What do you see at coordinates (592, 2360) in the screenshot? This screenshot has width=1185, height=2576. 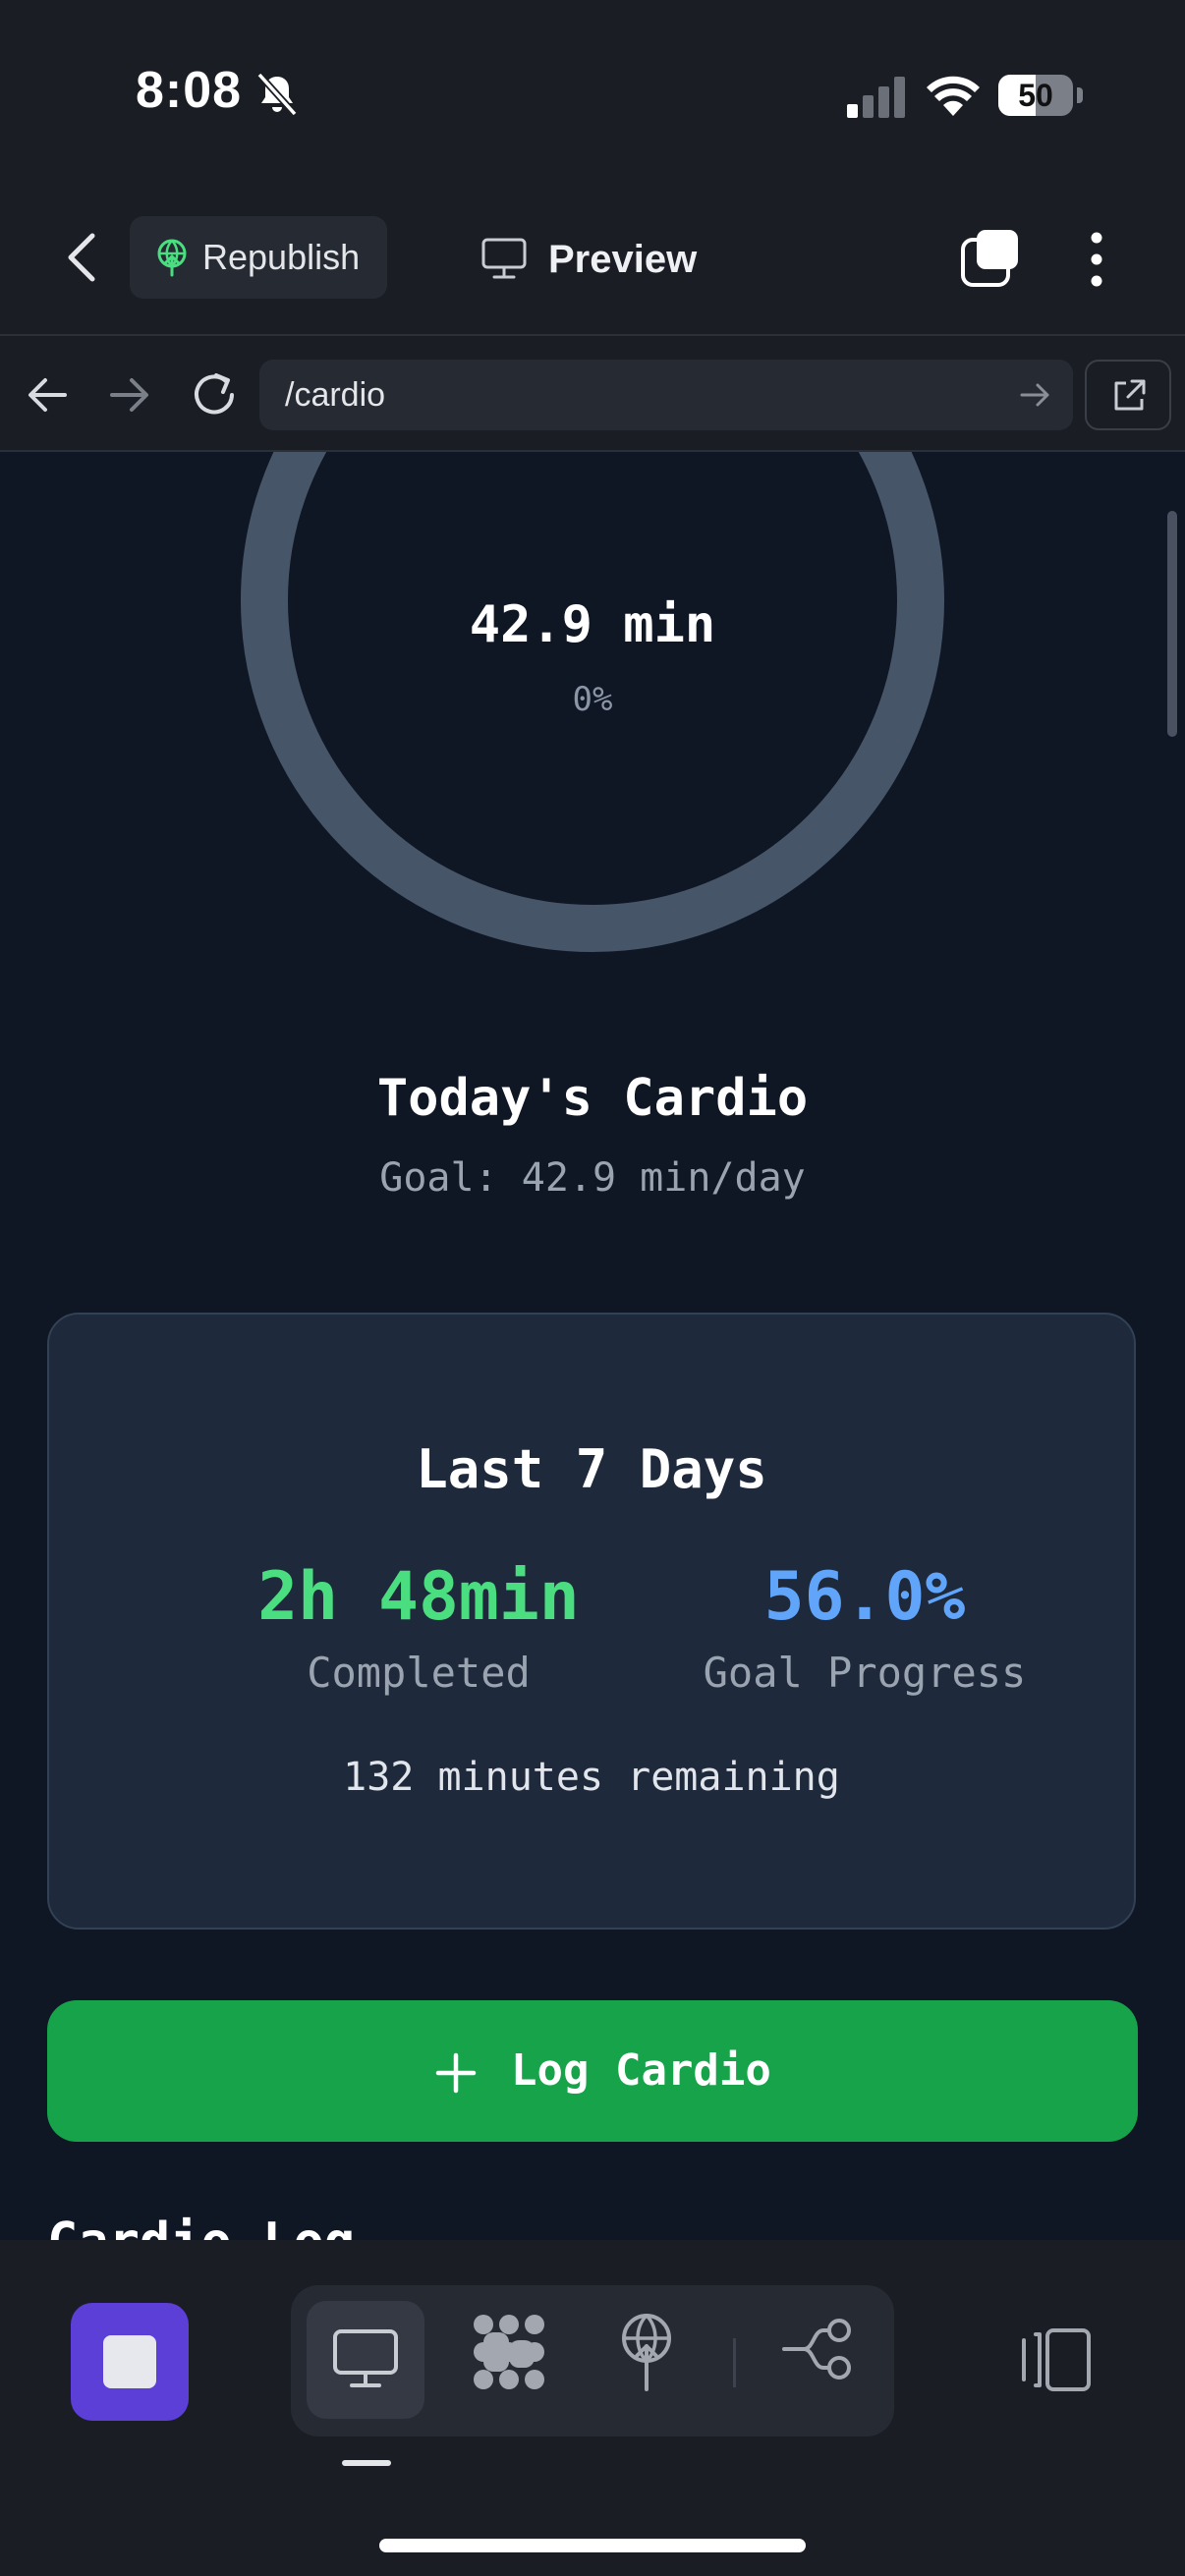 I see `tool-group` at bounding box center [592, 2360].